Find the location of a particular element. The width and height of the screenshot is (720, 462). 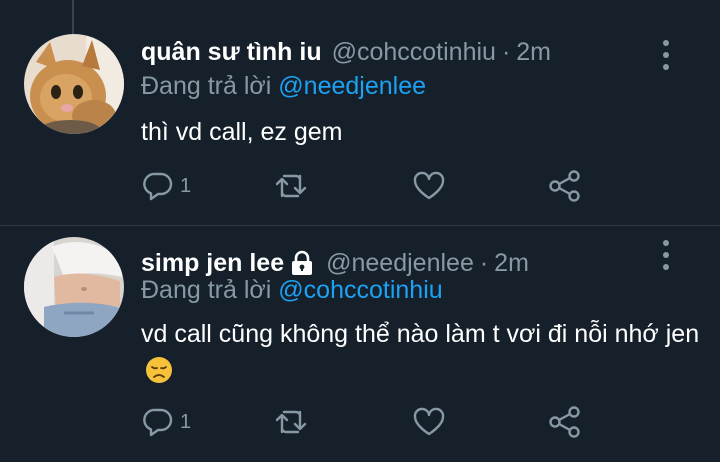

display-name: simp jen lee is located at coordinates (212, 263).